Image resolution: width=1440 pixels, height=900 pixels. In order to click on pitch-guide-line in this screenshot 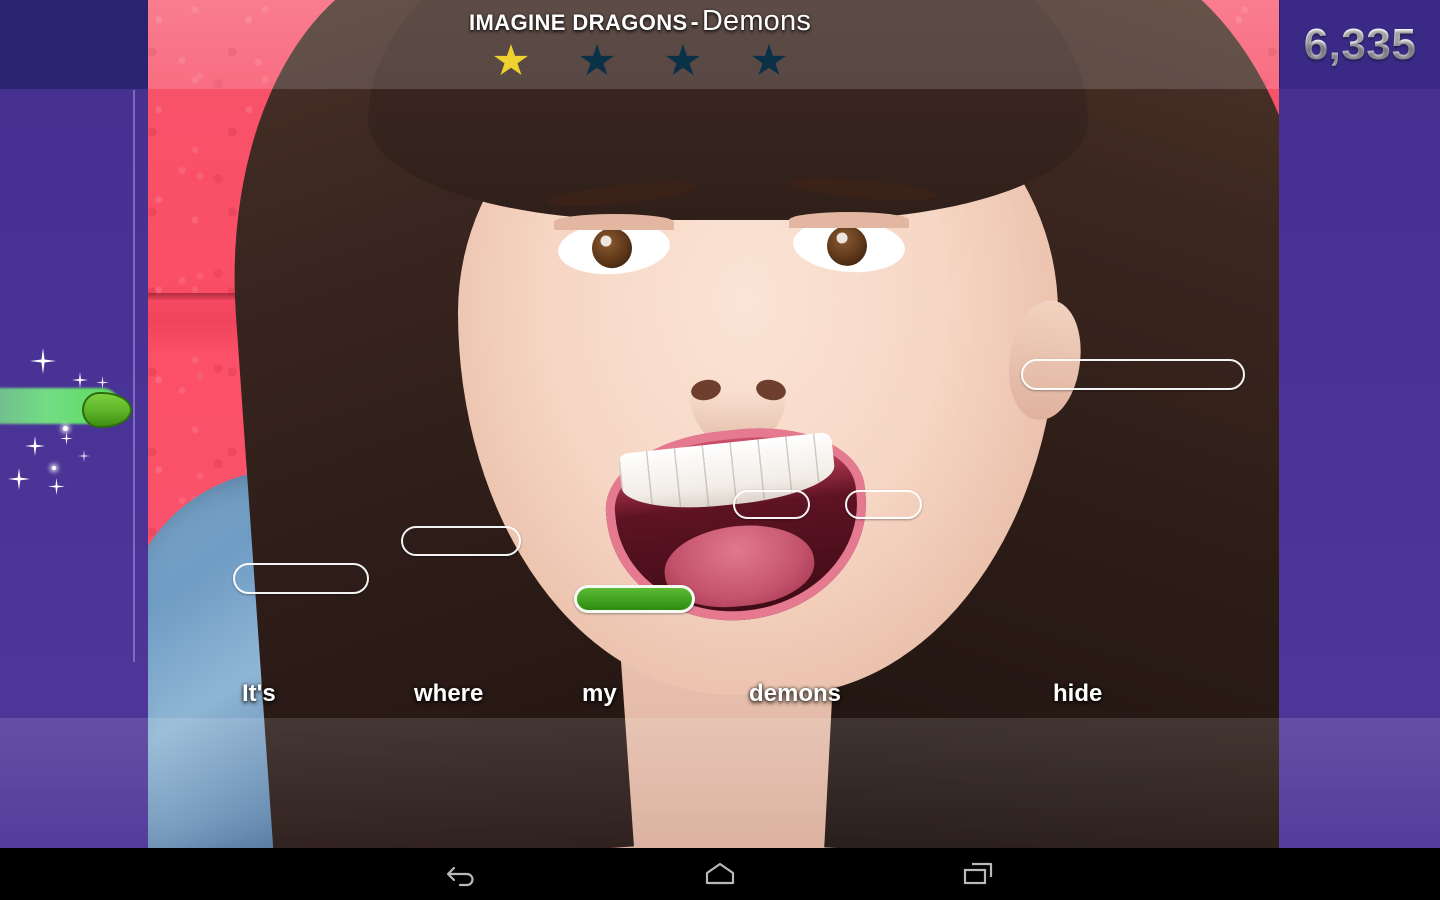, I will do `click(134, 376)`.